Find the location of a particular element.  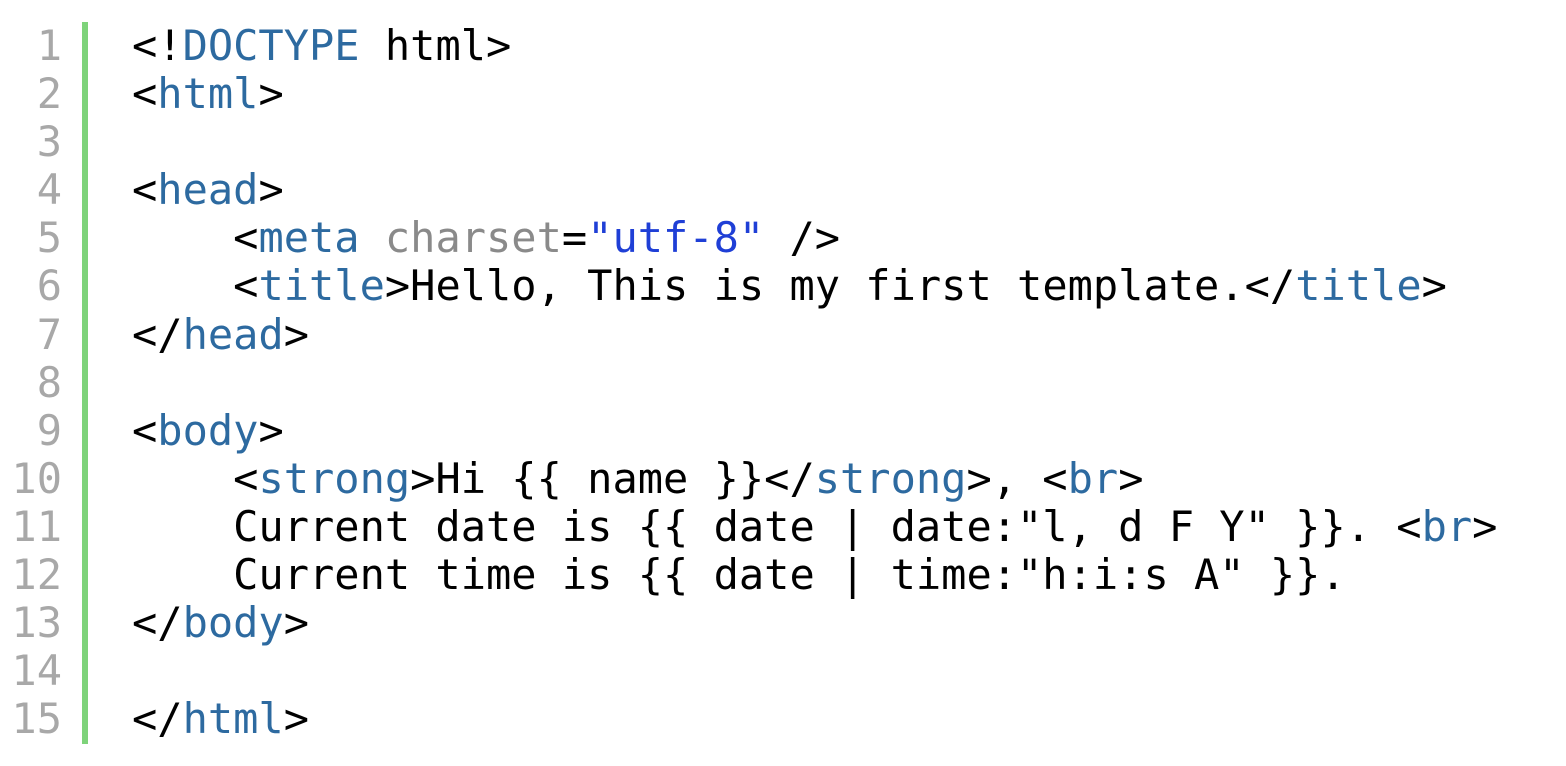

line-number: 12 is located at coordinates (36, 575).